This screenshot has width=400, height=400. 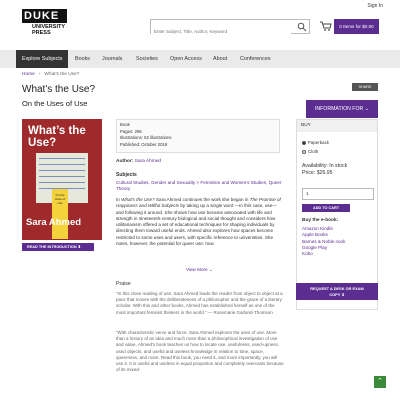 What do you see at coordinates (60, 214) in the screenshot?
I see `cover-yellow-band: On the Uses of Use` at bounding box center [60, 214].